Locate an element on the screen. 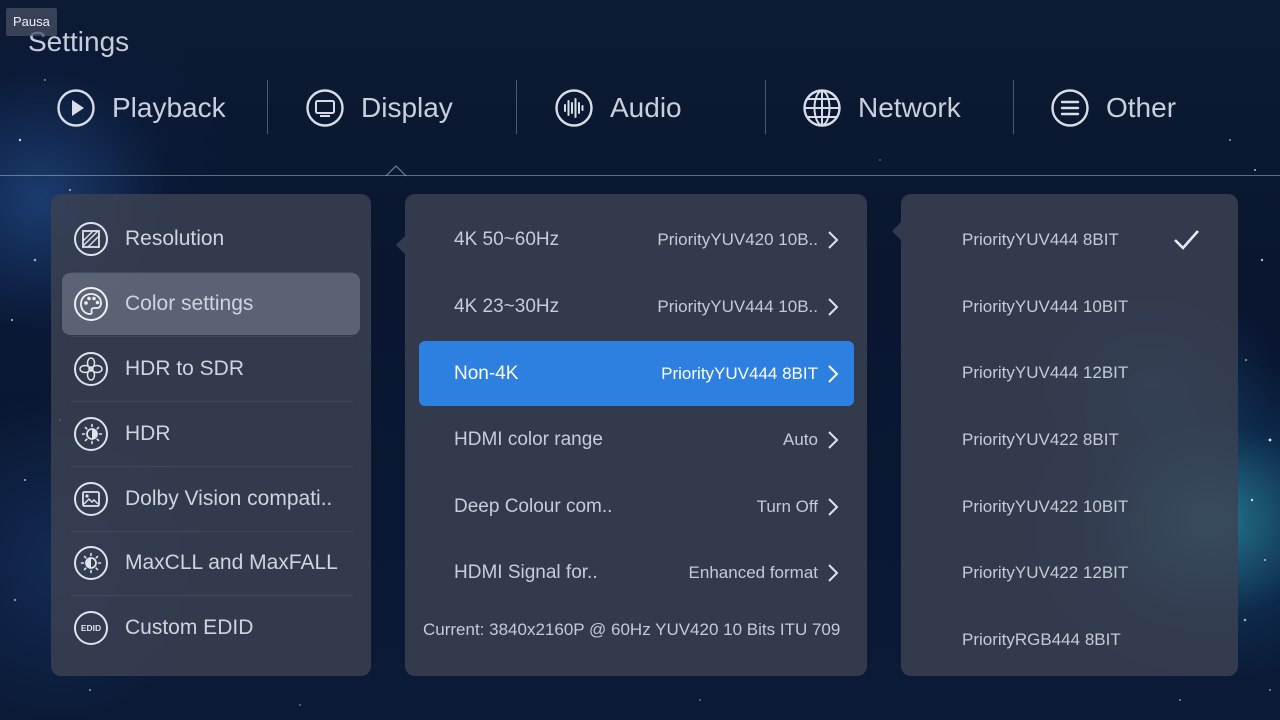 The height and width of the screenshot is (720, 1280). option-label: PriorityYUV422 8BIT is located at coordinates (1040, 439).